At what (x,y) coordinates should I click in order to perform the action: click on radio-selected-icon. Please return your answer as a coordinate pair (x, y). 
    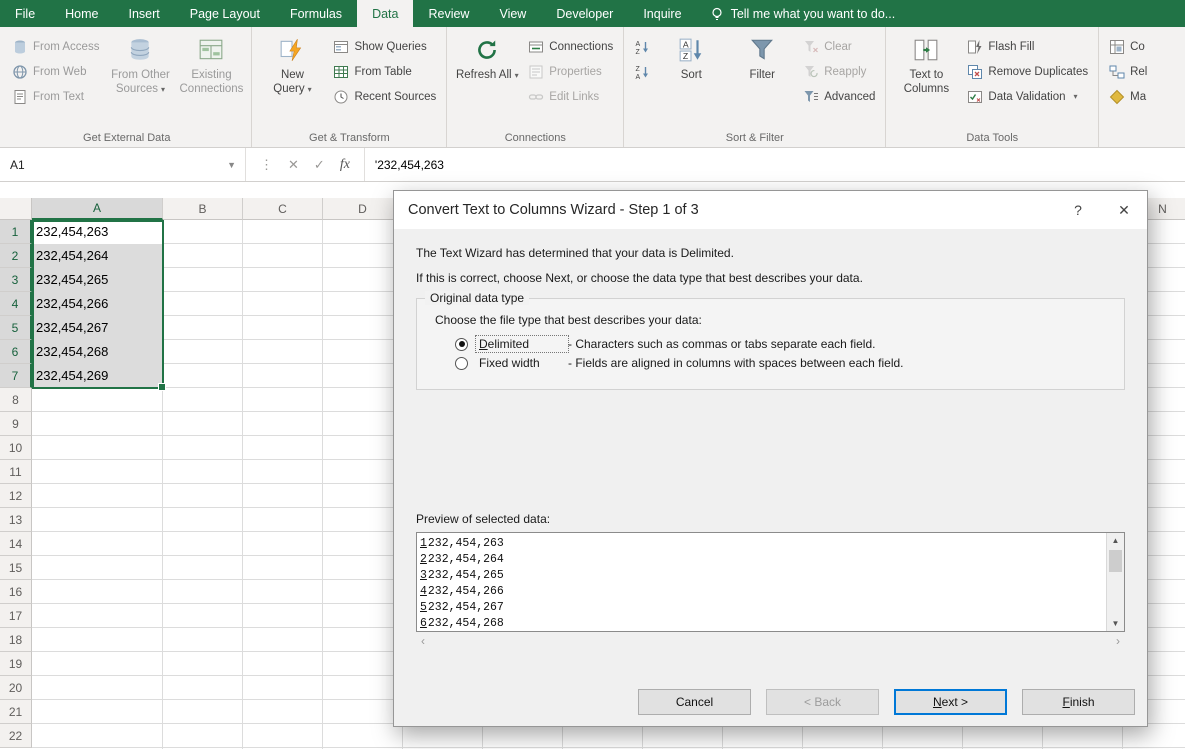
    Looking at the image, I should click on (461, 344).